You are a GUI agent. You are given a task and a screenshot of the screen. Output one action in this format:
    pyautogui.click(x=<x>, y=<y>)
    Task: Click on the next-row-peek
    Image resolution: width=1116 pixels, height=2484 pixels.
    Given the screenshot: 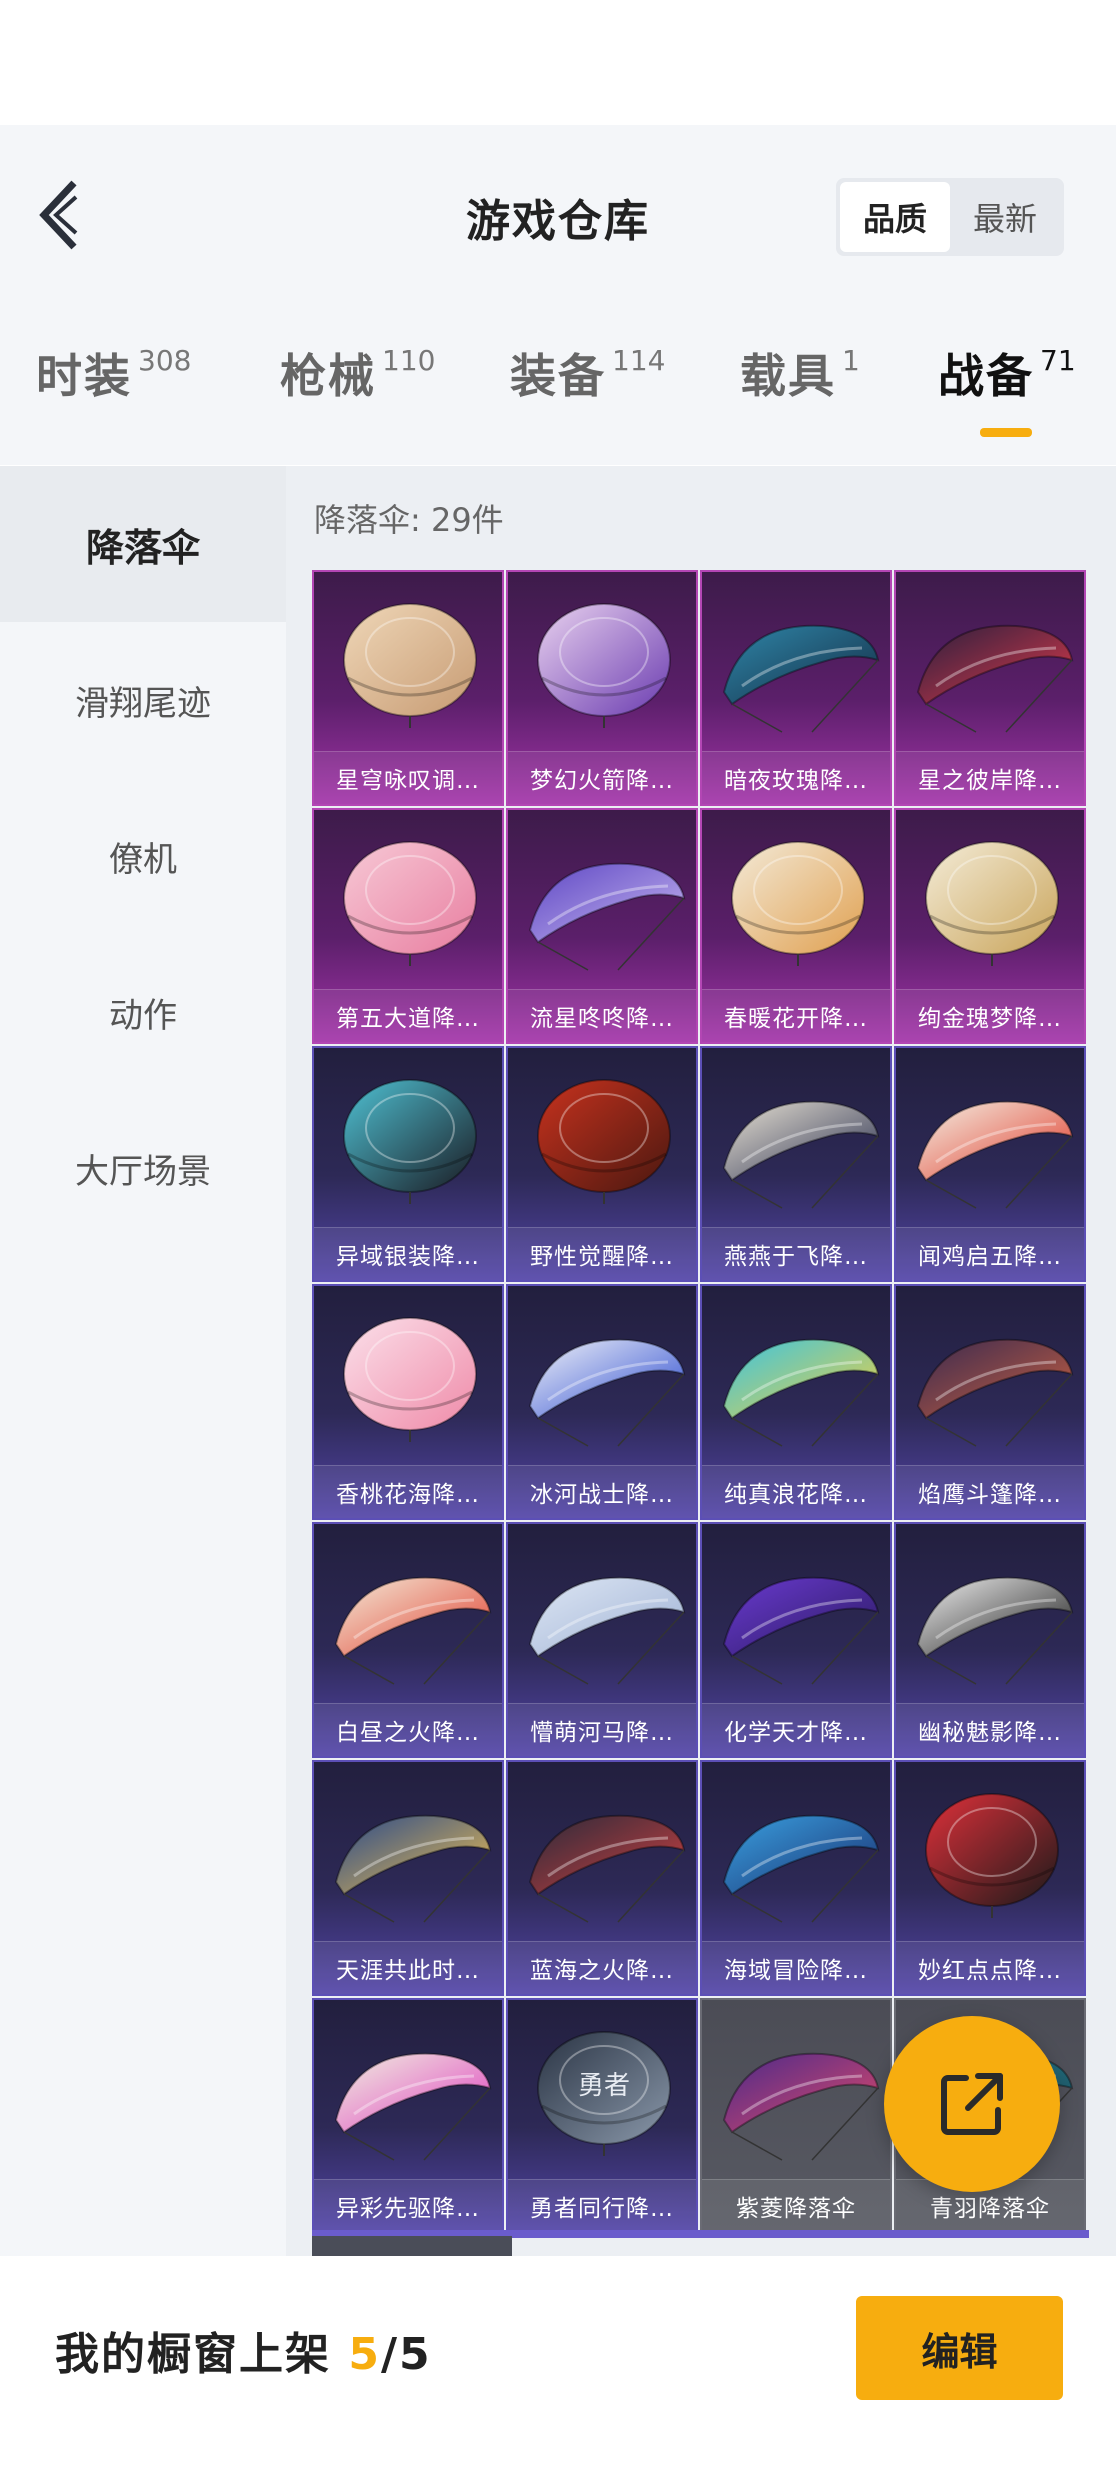 What is the action you would take?
    pyautogui.click(x=412, y=2247)
    